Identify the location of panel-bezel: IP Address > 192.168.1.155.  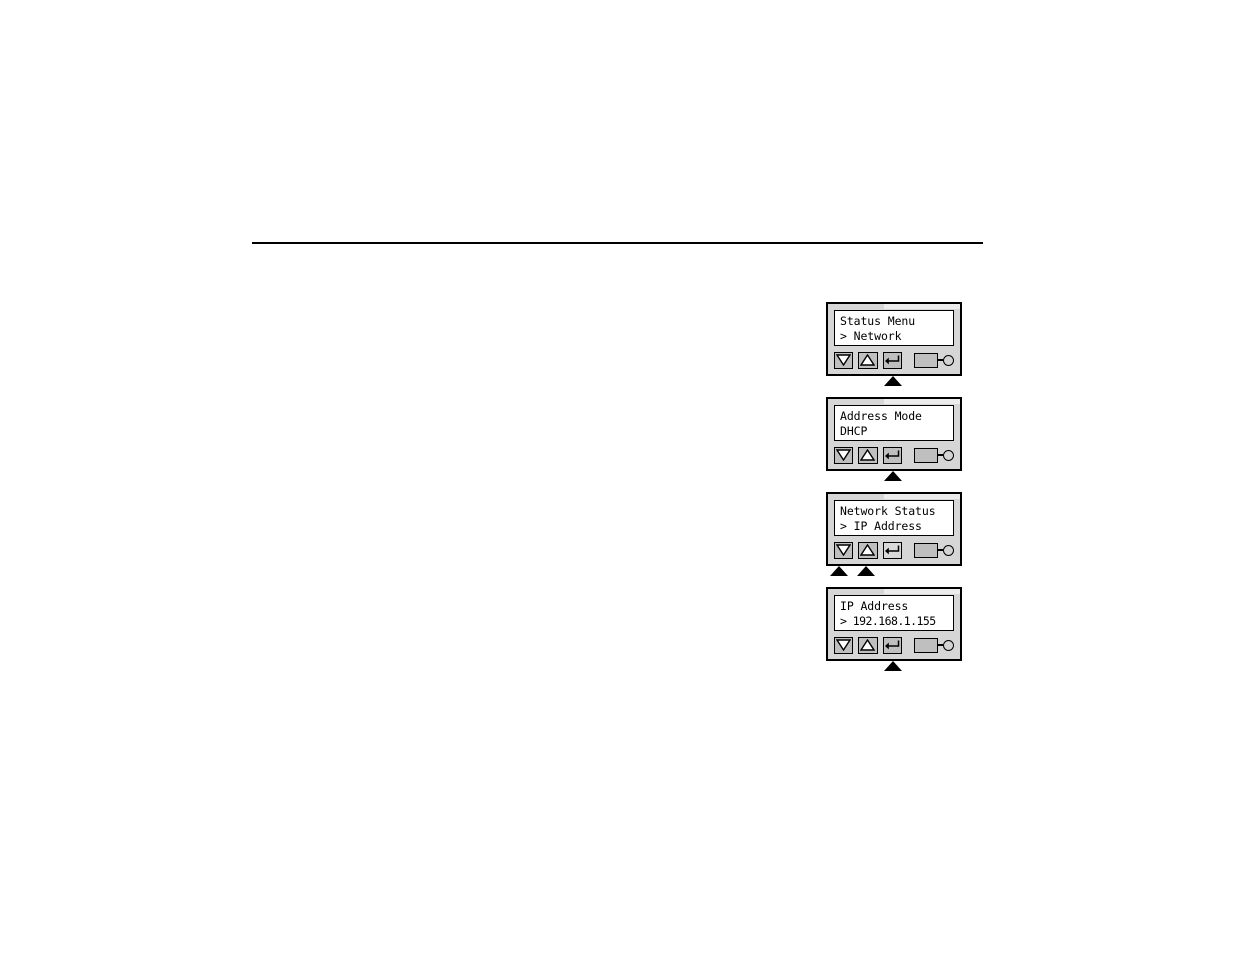
(894, 624).